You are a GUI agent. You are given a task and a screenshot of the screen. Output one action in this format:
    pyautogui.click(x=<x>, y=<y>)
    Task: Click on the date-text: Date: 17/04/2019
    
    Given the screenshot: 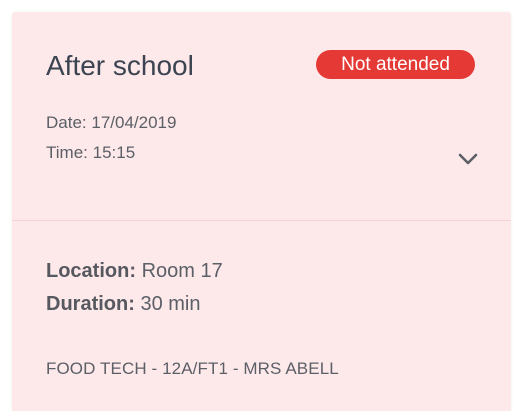 What is the action you would take?
    pyautogui.click(x=111, y=123)
    